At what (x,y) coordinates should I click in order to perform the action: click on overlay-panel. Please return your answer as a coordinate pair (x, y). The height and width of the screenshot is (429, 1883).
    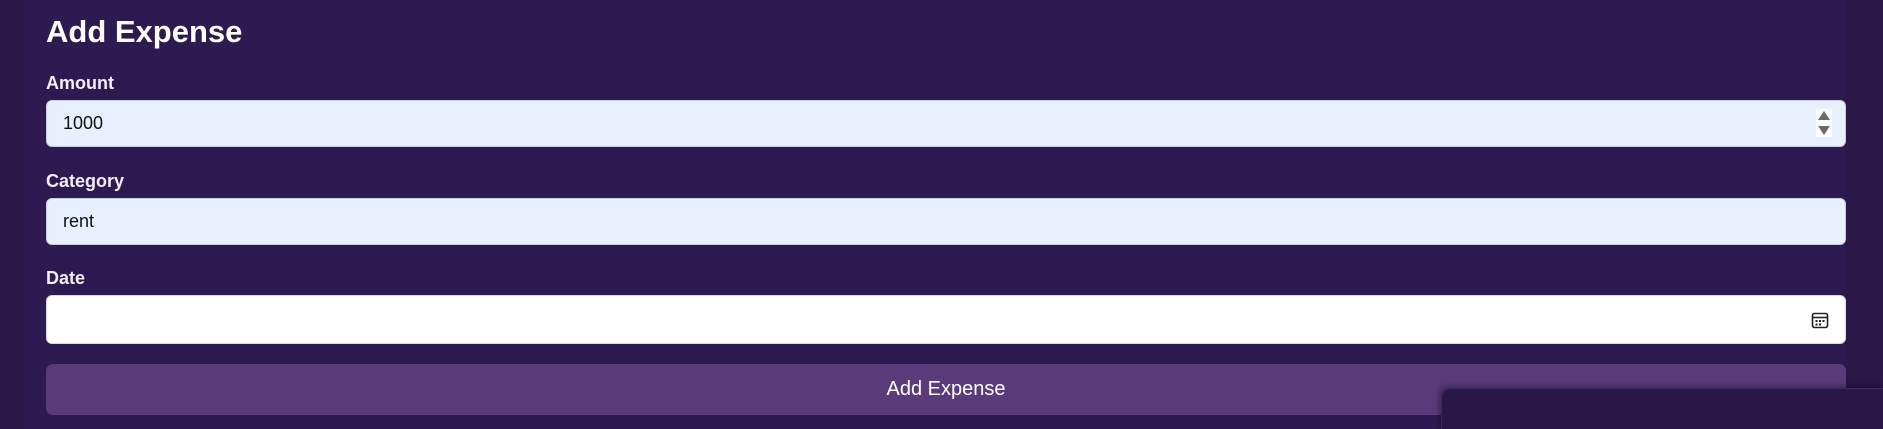
    Looking at the image, I should click on (1662, 408).